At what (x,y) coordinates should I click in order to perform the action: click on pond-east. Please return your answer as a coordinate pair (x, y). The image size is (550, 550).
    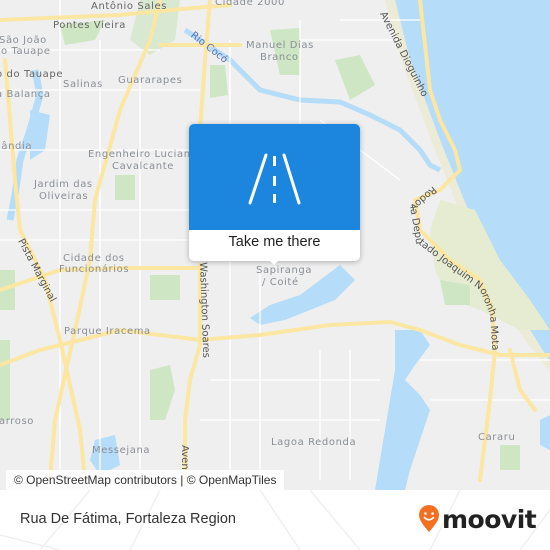
    Looking at the image, I should click on (545, 432).